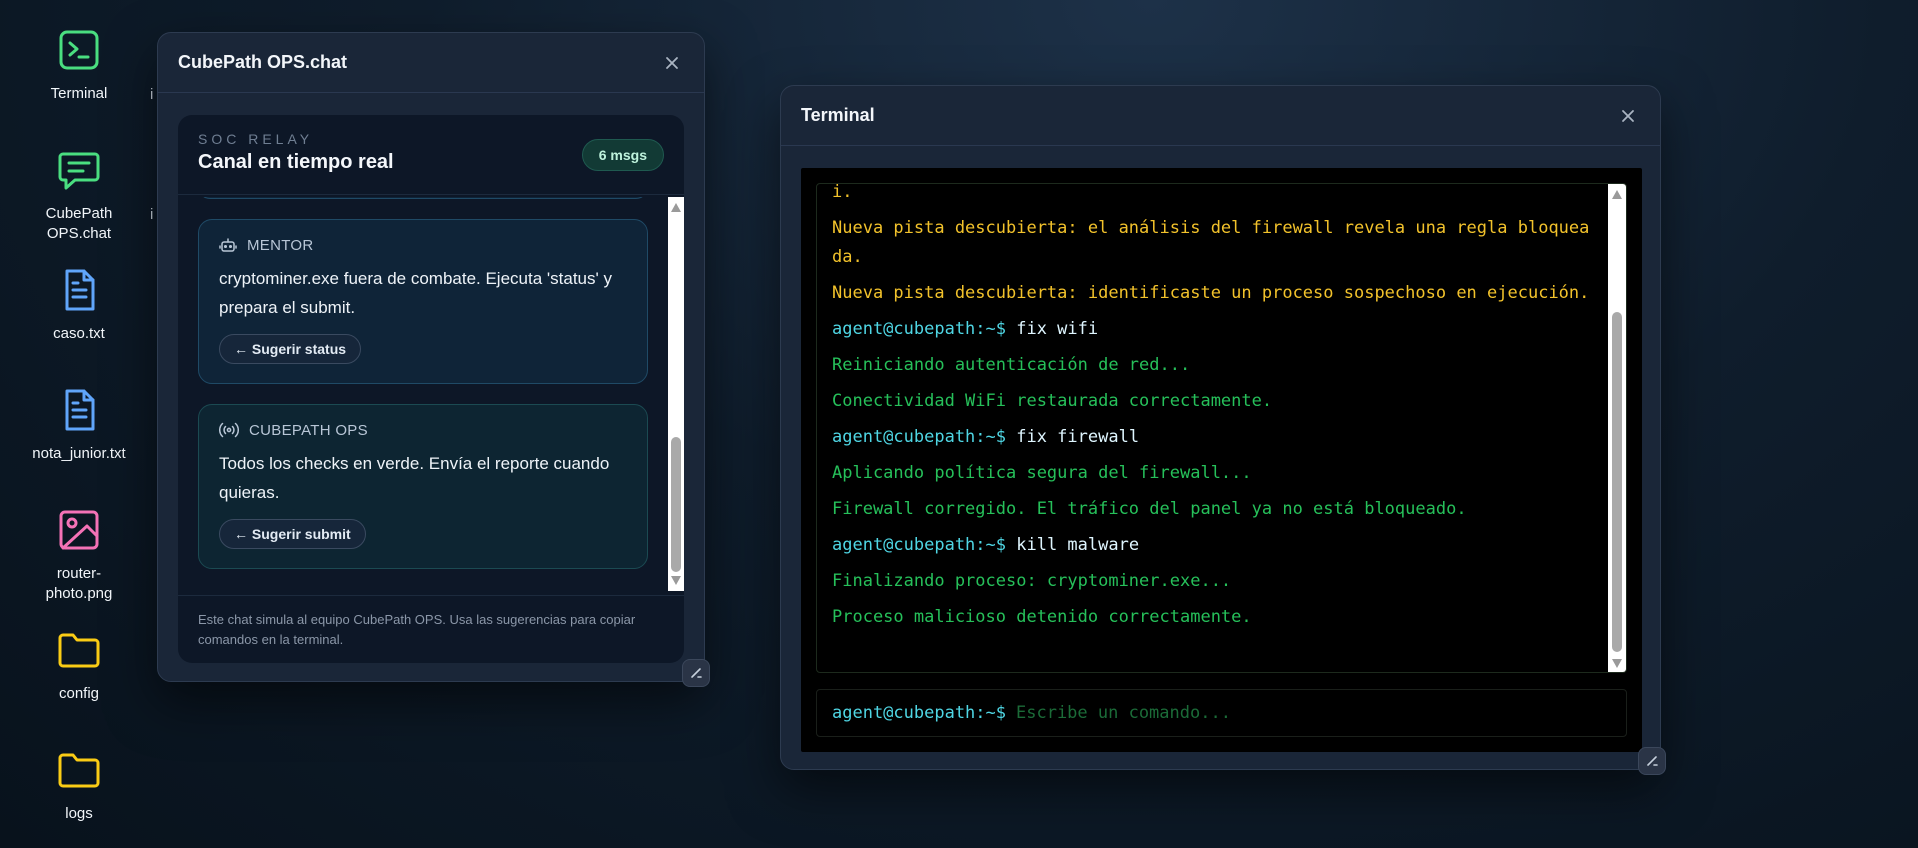  Describe the element at coordinates (838, 115) in the screenshot. I see `window-title: Terminal` at that location.